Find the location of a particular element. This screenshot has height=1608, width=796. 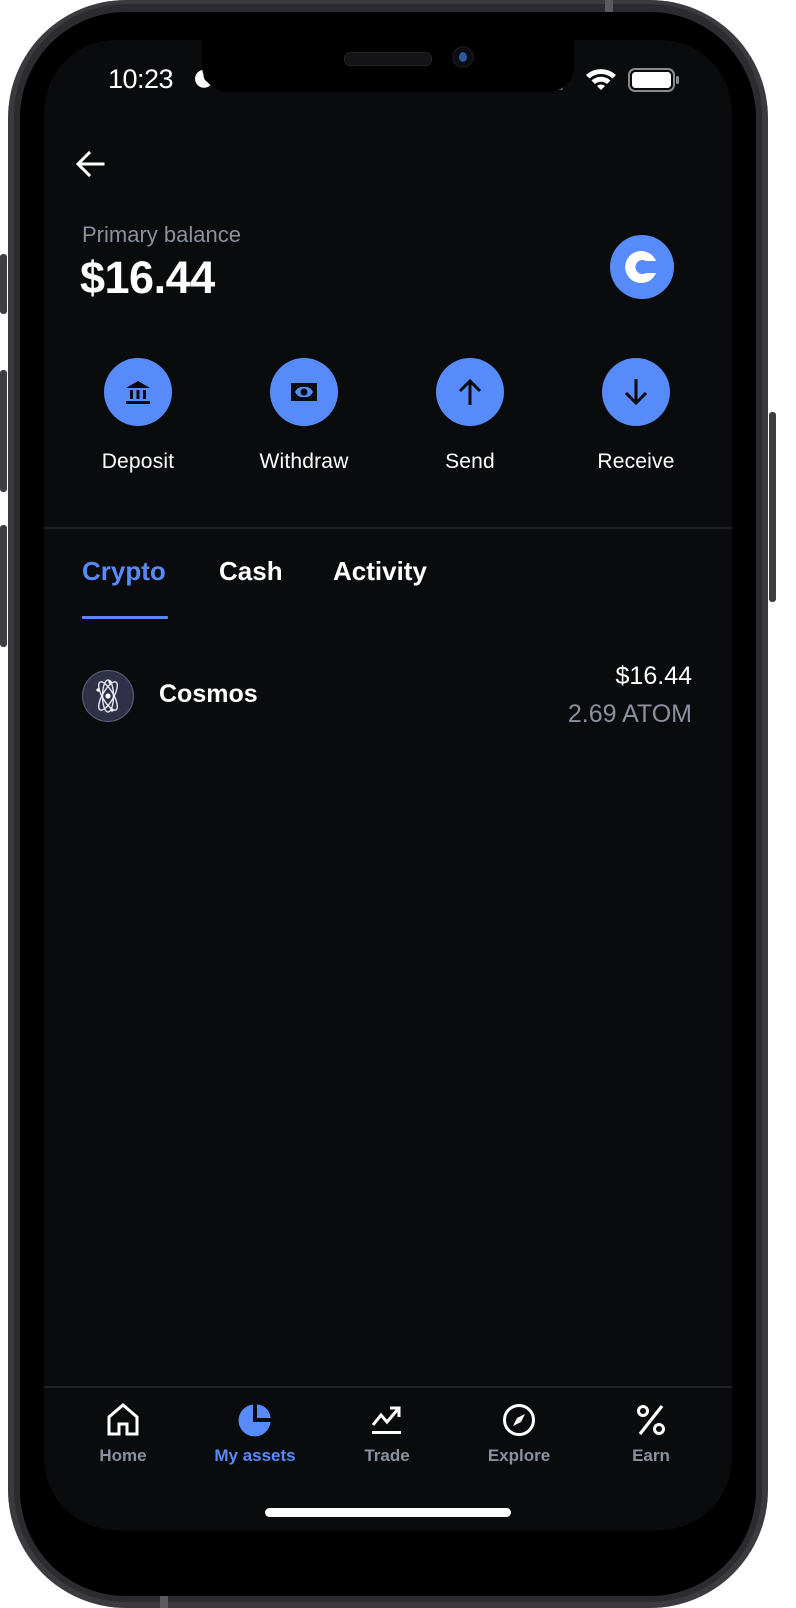

nav-earn-label: Earn is located at coordinates (651, 1455).